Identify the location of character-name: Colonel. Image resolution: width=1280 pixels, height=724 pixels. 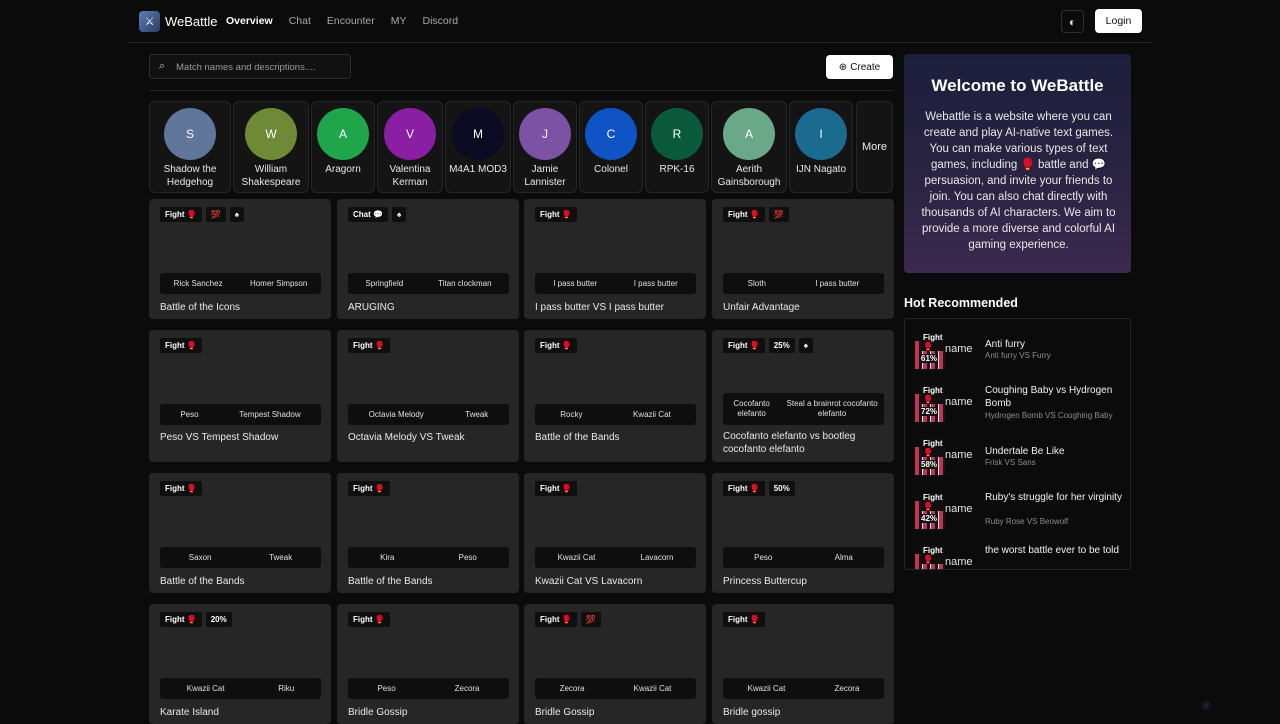
(611, 169).